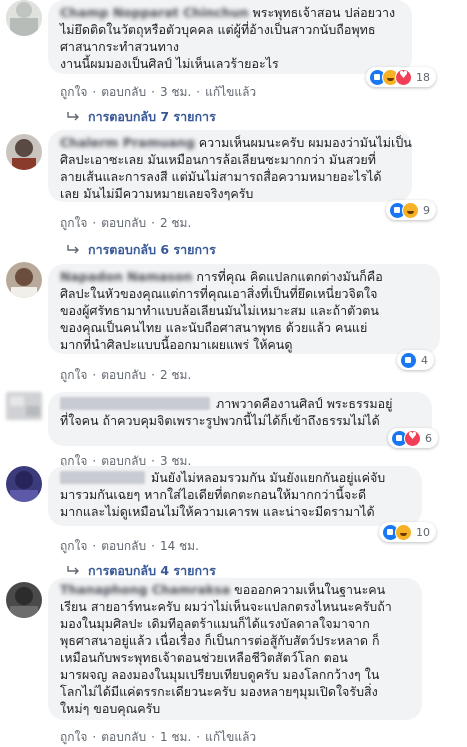  I want to click on comment-text-line: งานนี้ผมมองเป็นศิลป์ ไม่เห็นเลวร้ายอะไร, so click(169, 63).